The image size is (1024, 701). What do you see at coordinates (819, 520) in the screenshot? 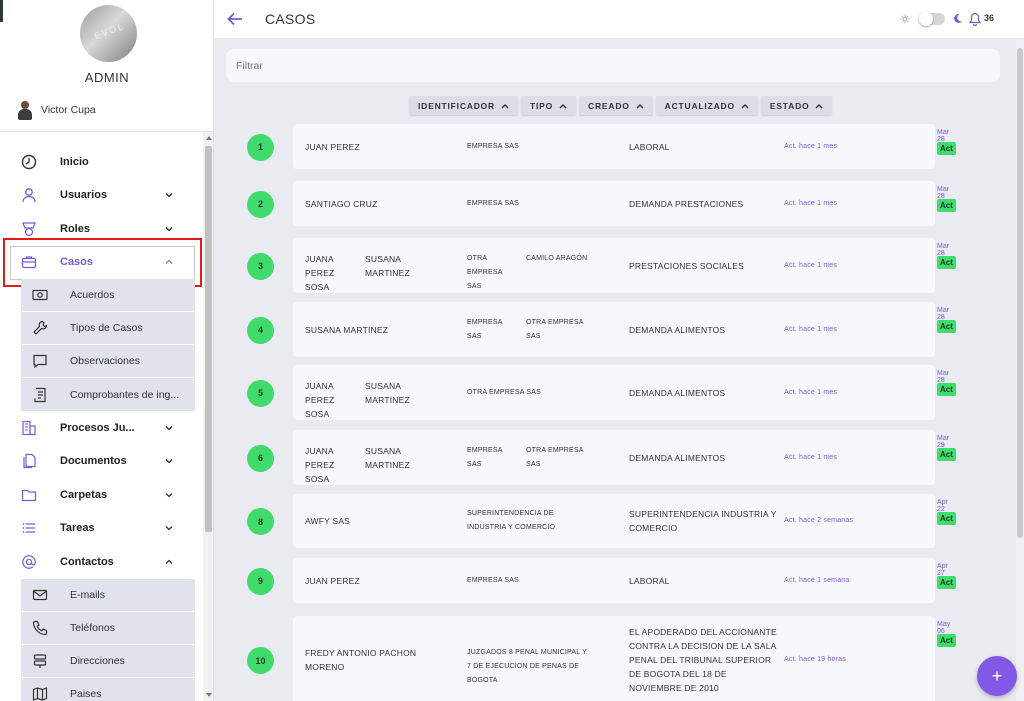
I see `case-updated: Act. hace 2 semanas` at bounding box center [819, 520].